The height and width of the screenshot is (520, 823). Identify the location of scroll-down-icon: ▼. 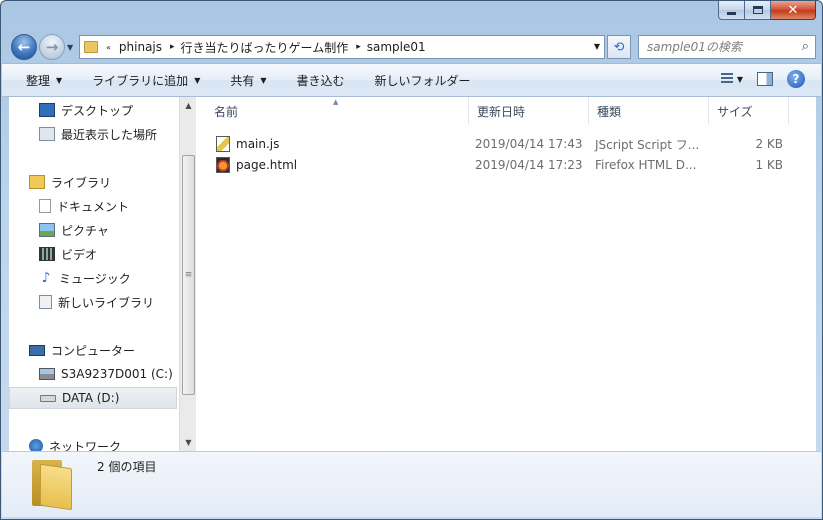
(188, 442).